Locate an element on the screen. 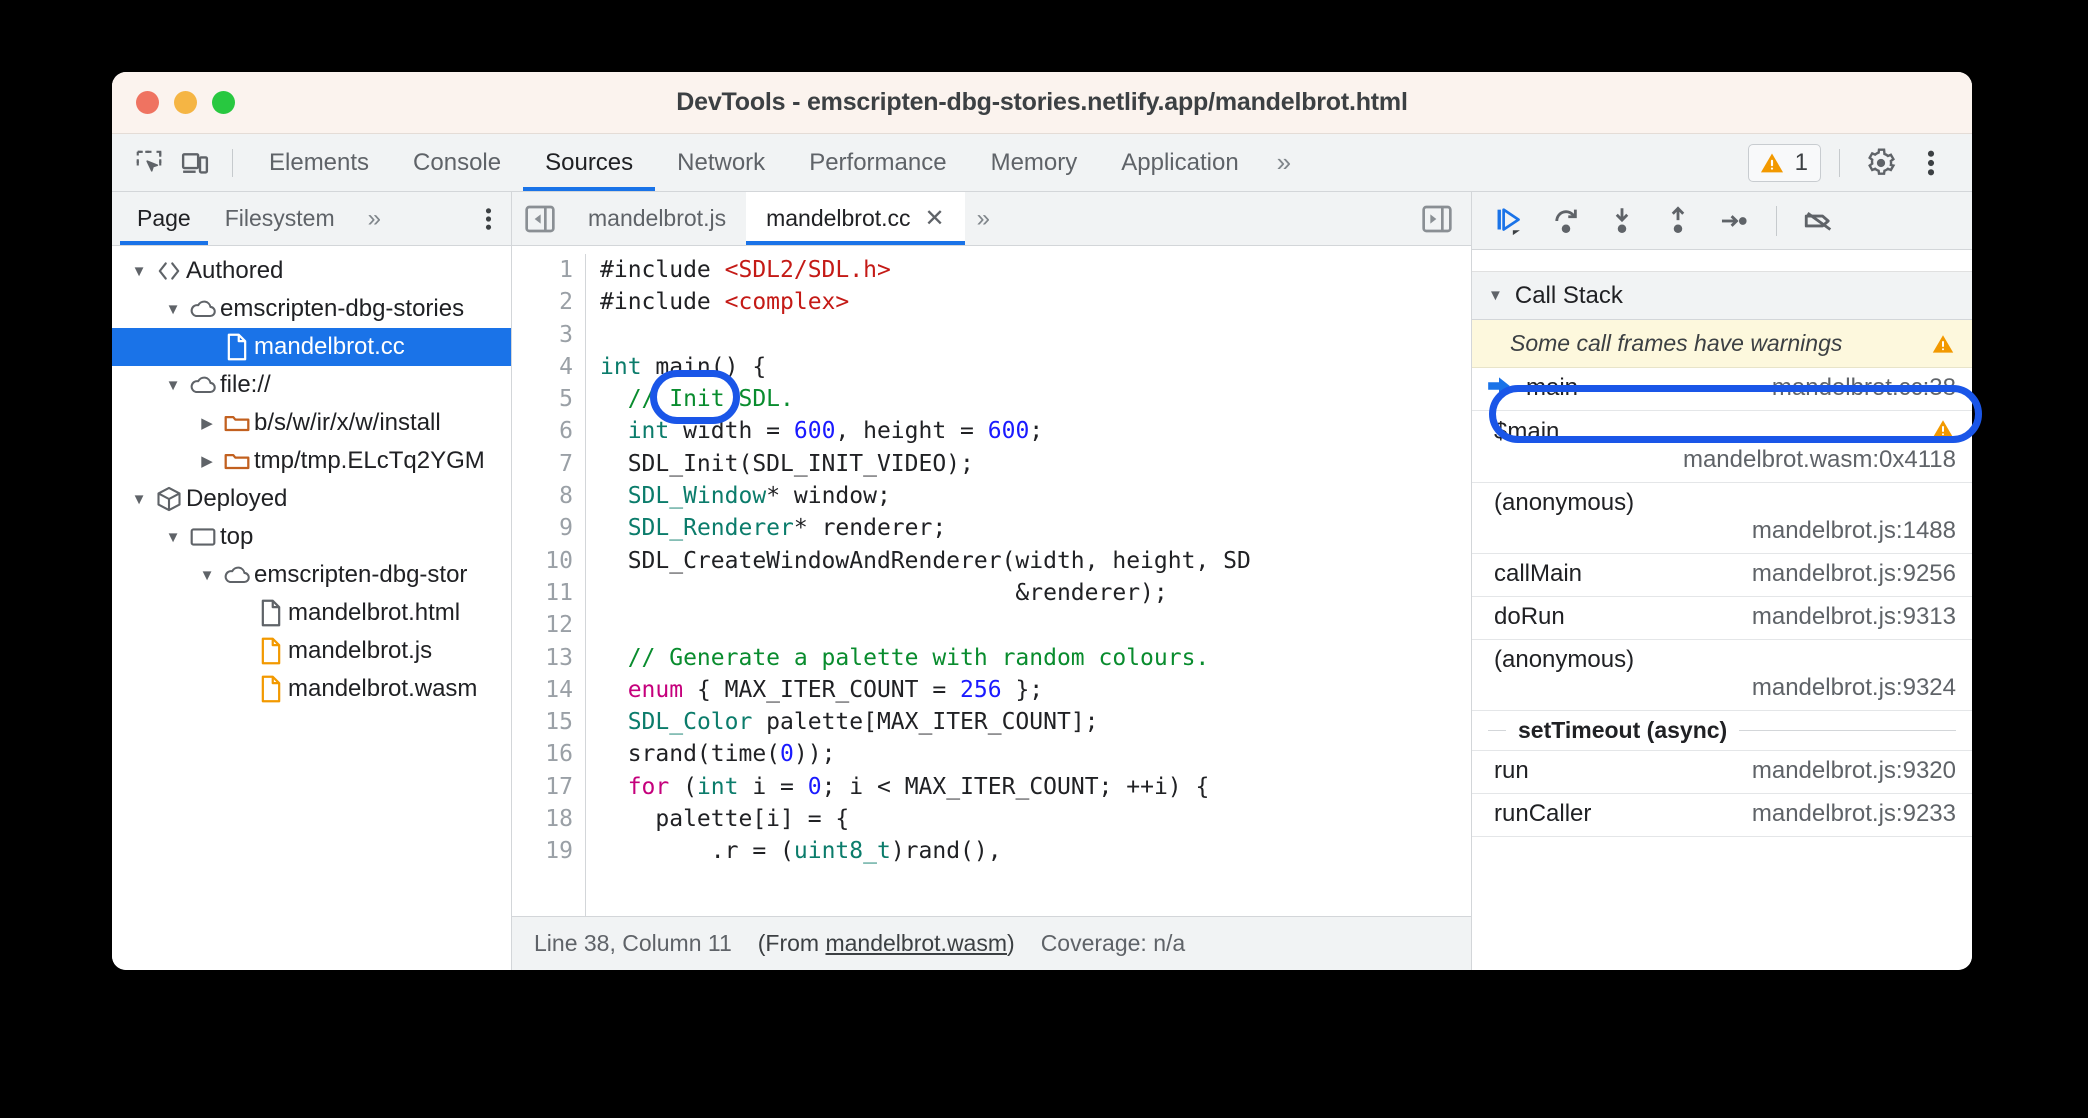 The width and height of the screenshot is (2088, 1118). nav-tab-page: Page is located at coordinates (164, 219).